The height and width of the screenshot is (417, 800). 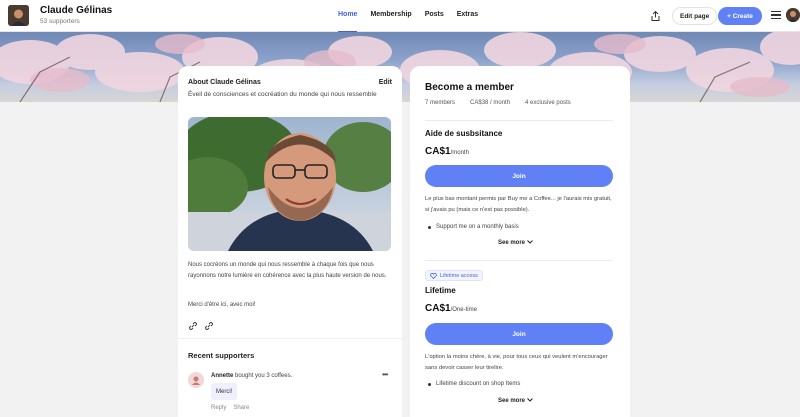 I want to click on share-icon, so click(x=655, y=16).